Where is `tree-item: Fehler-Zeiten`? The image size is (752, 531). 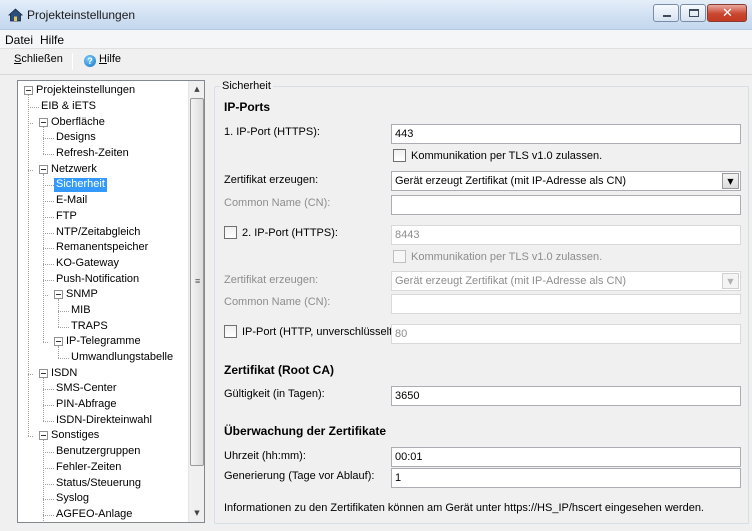 tree-item: Fehler-Zeiten is located at coordinates (88, 468).